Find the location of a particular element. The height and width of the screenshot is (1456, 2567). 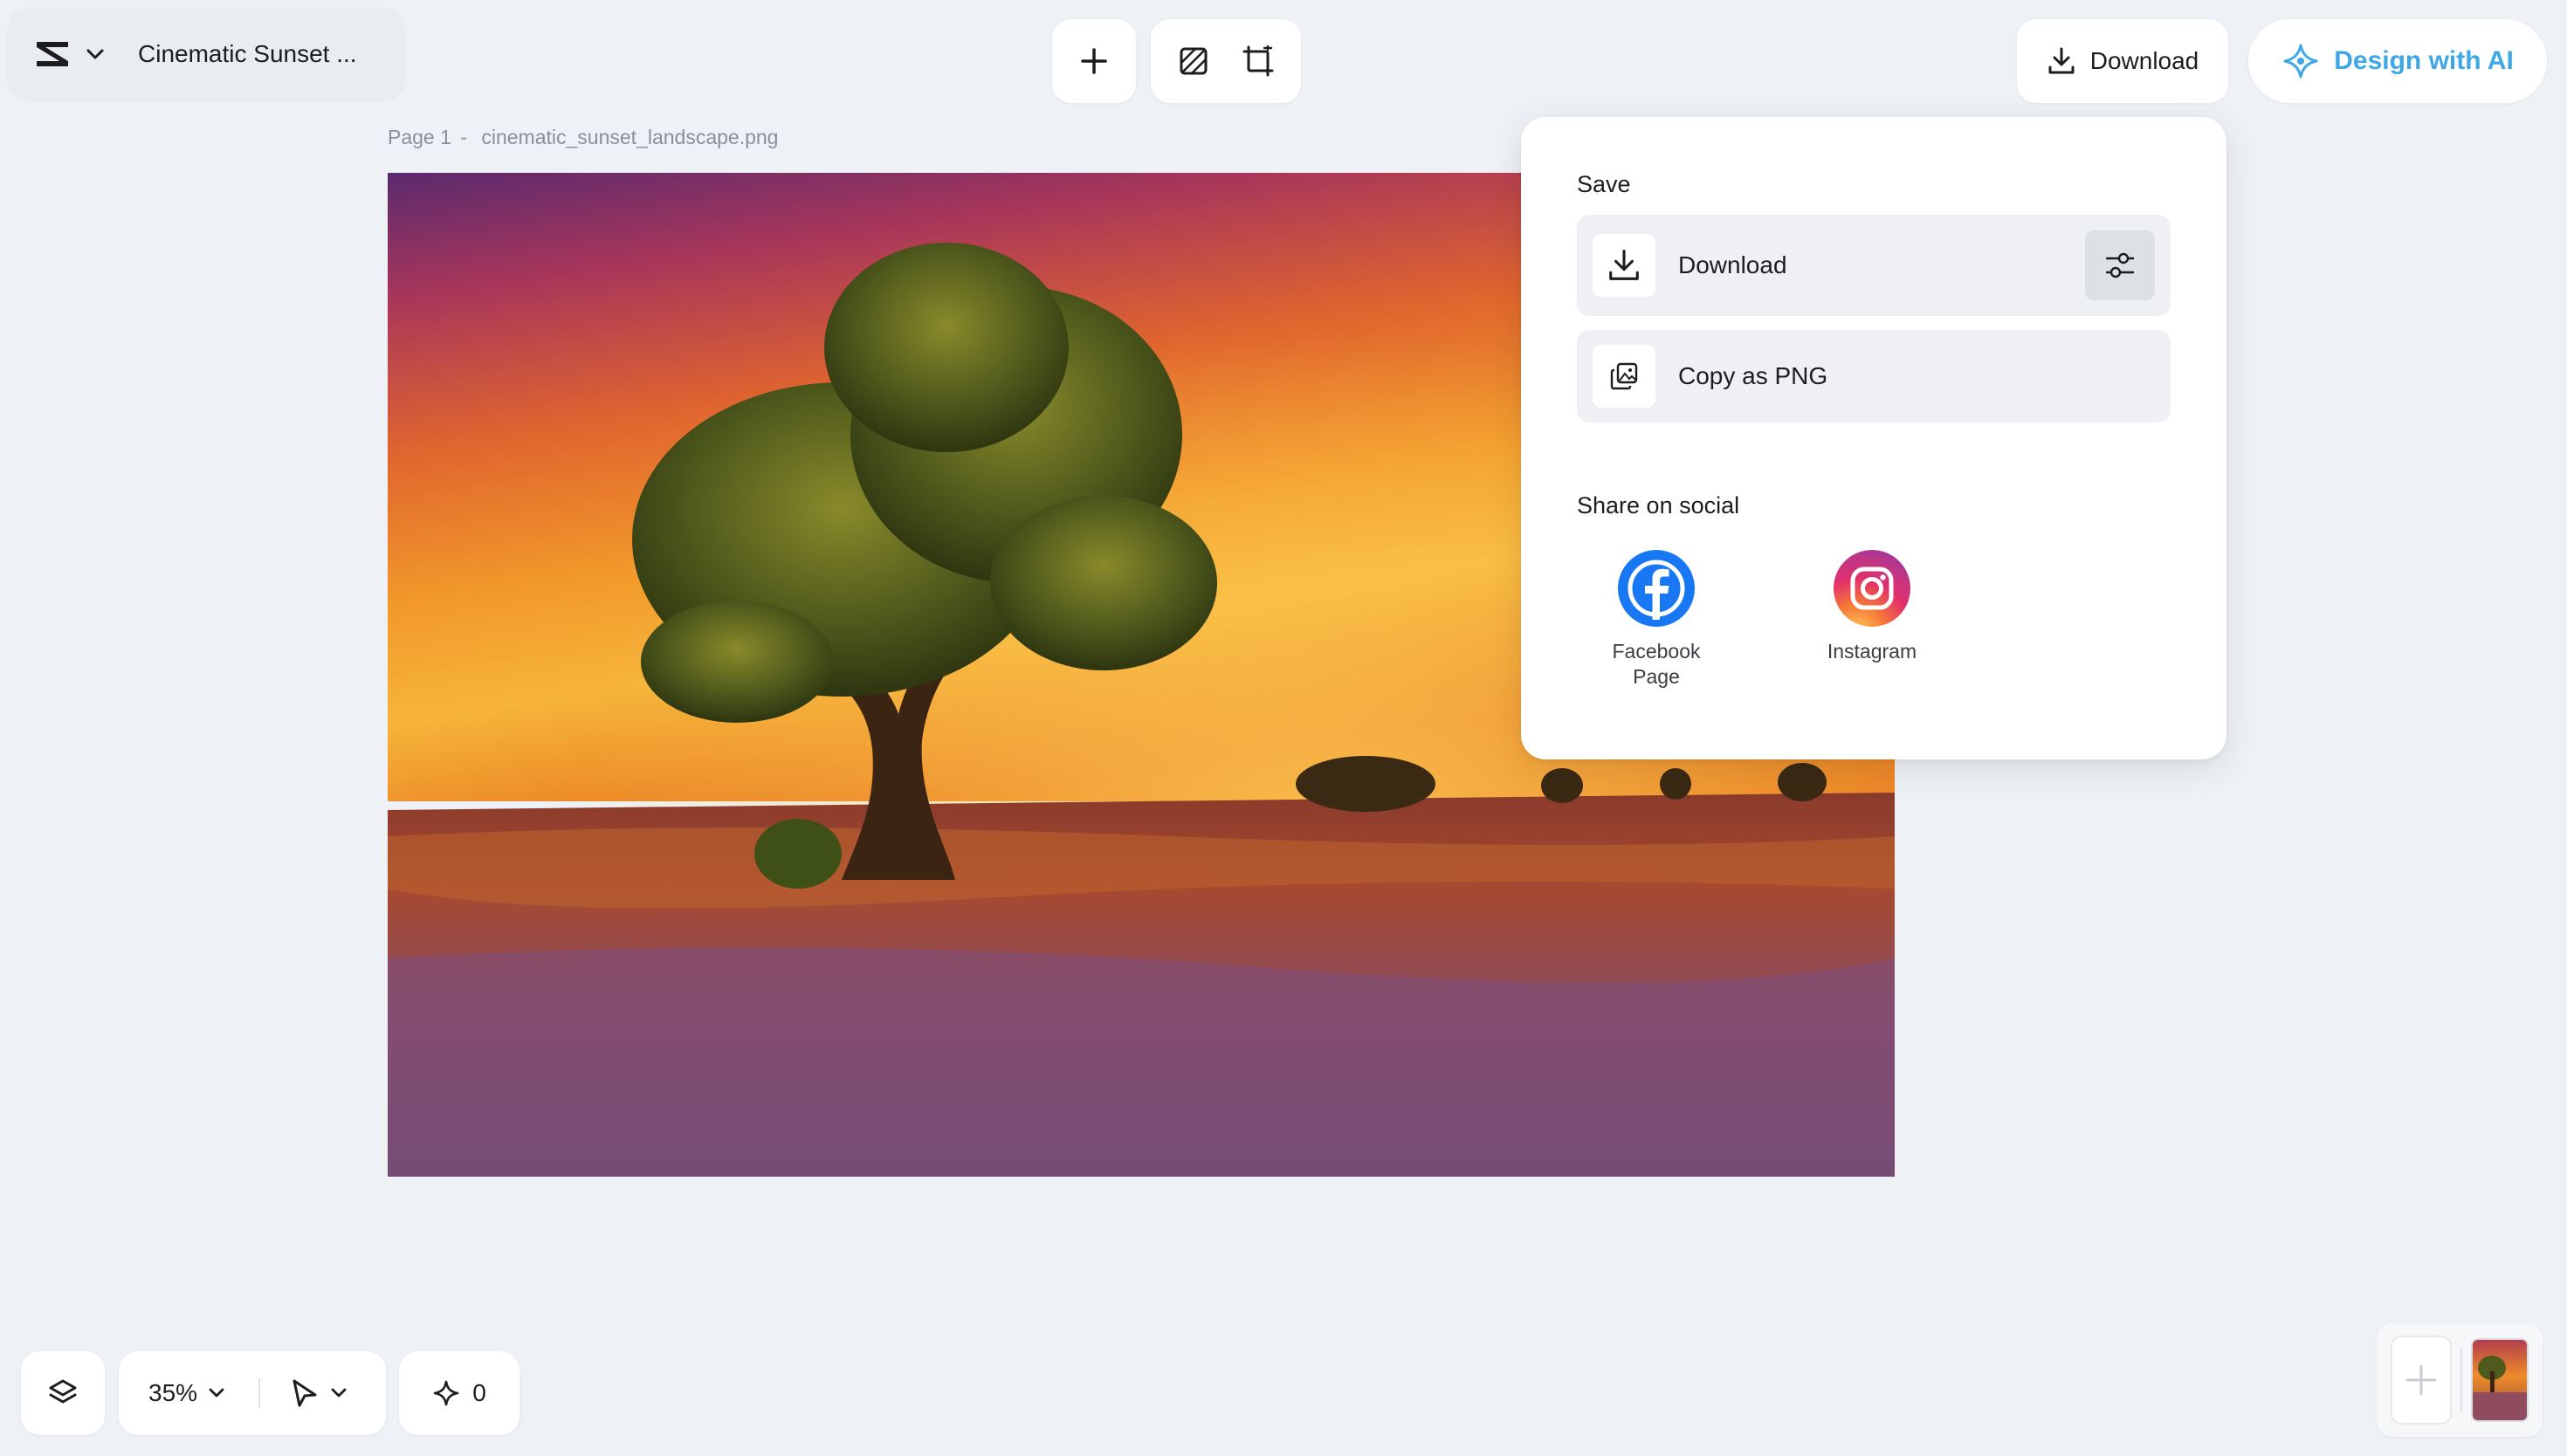

share-instagram: Instagram is located at coordinates (1872, 607).